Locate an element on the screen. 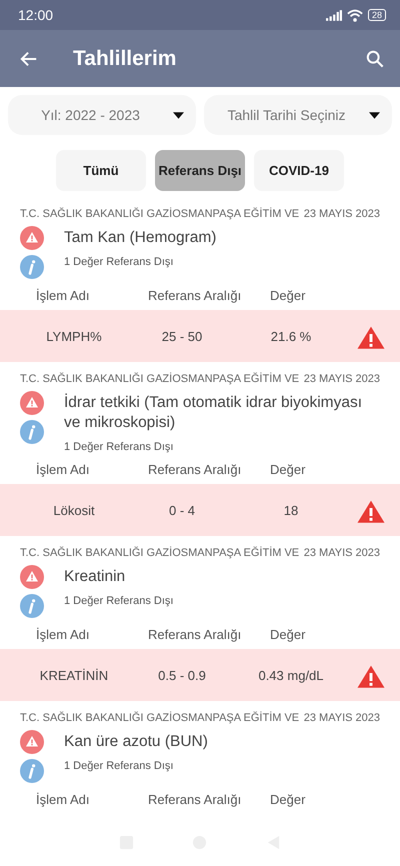 This screenshot has width=400, height=866. table-cell: LYMPH% is located at coordinates (74, 336).